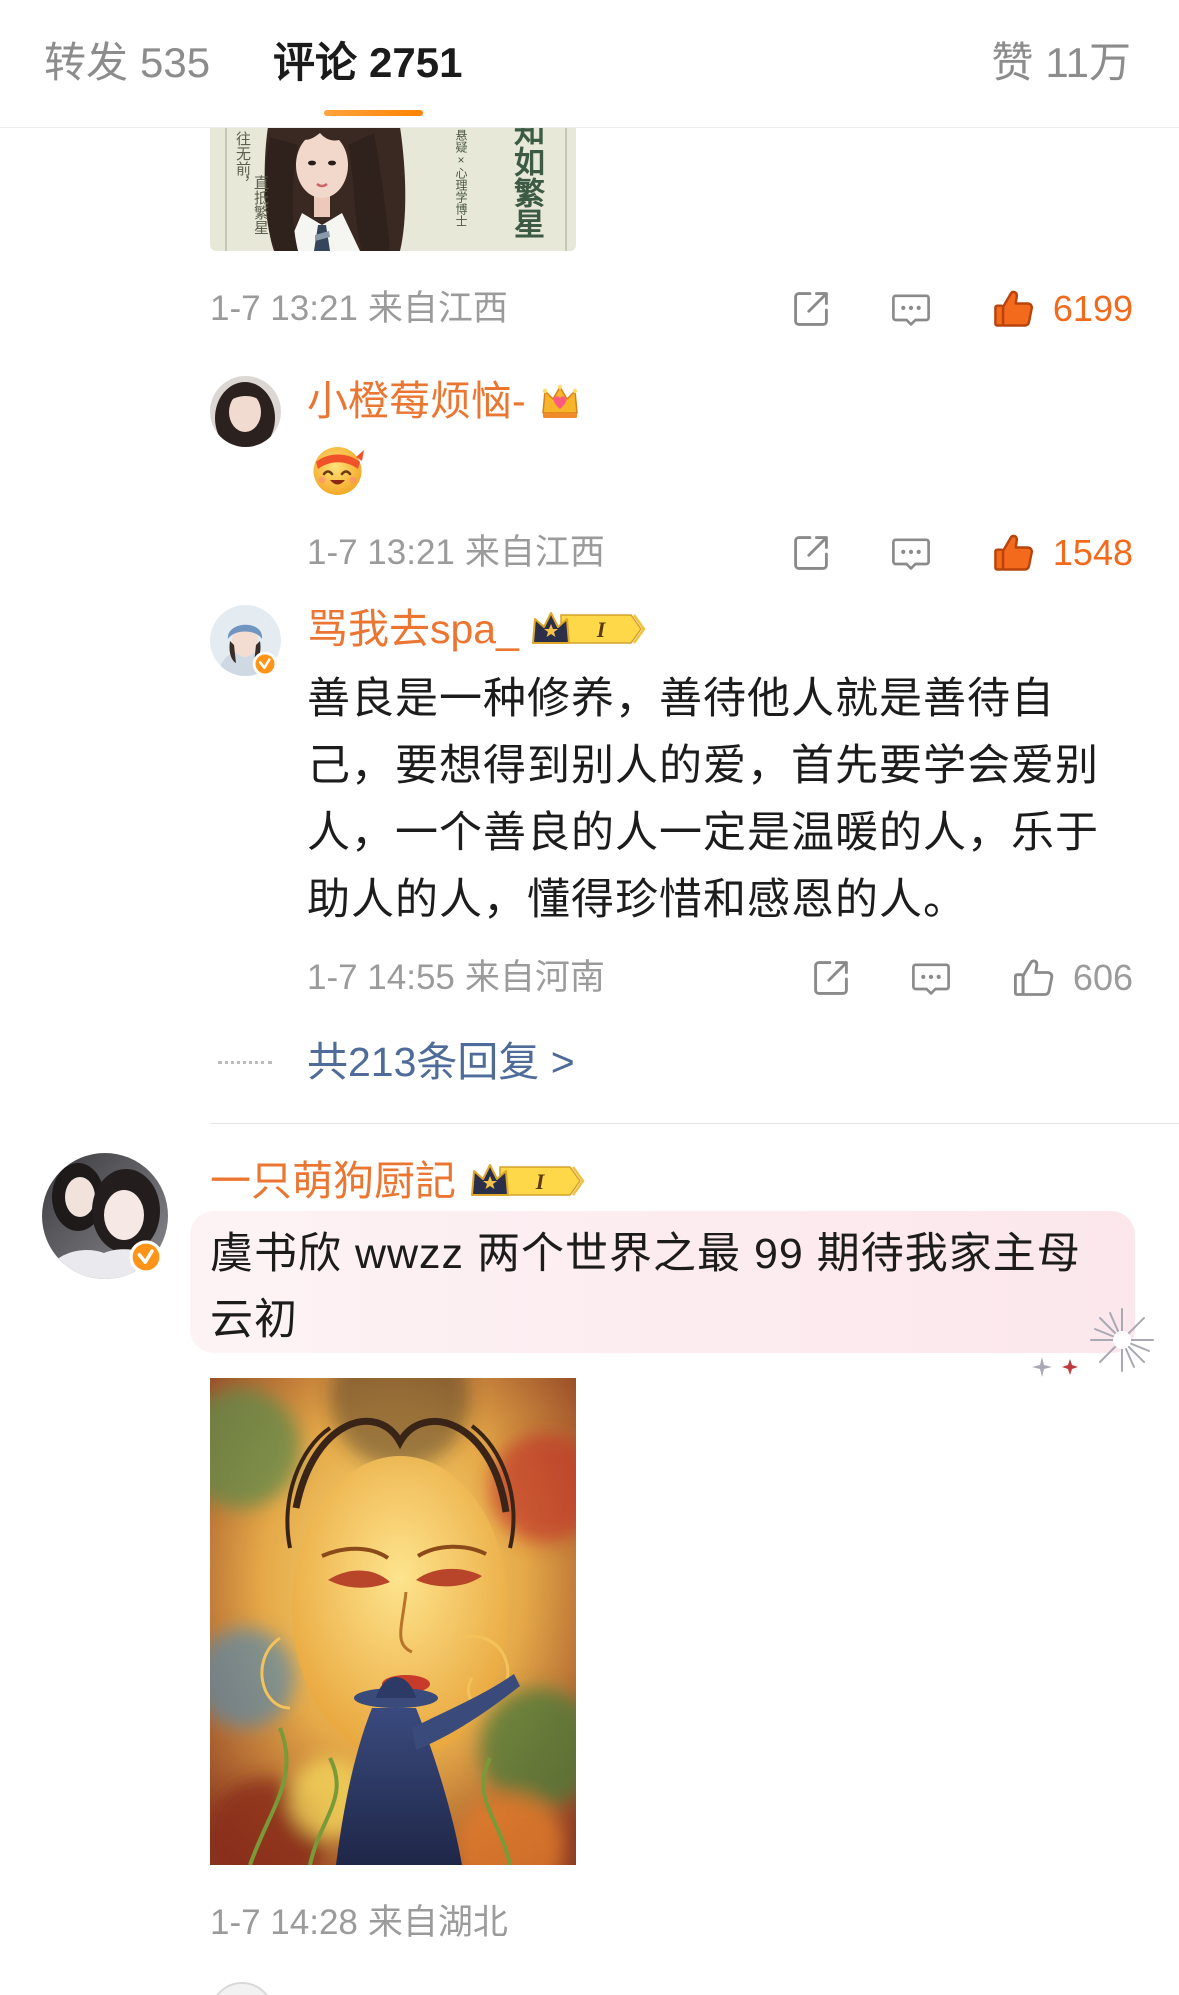 This screenshot has width=1179, height=1995. What do you see at coordinates (373, 113) in the screenshot?
I see `active-tab-indicator` at bounding box center [373, 113].